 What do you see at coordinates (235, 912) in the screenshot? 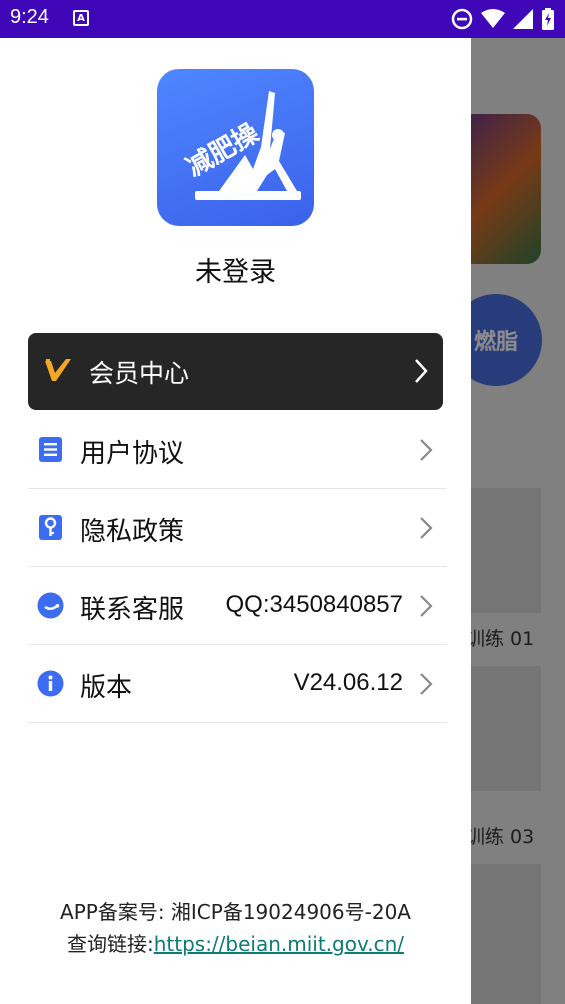
I see `filing-number: APP备案号: 湘ICP备19024906号-20A` at bounding box center [235, 912].